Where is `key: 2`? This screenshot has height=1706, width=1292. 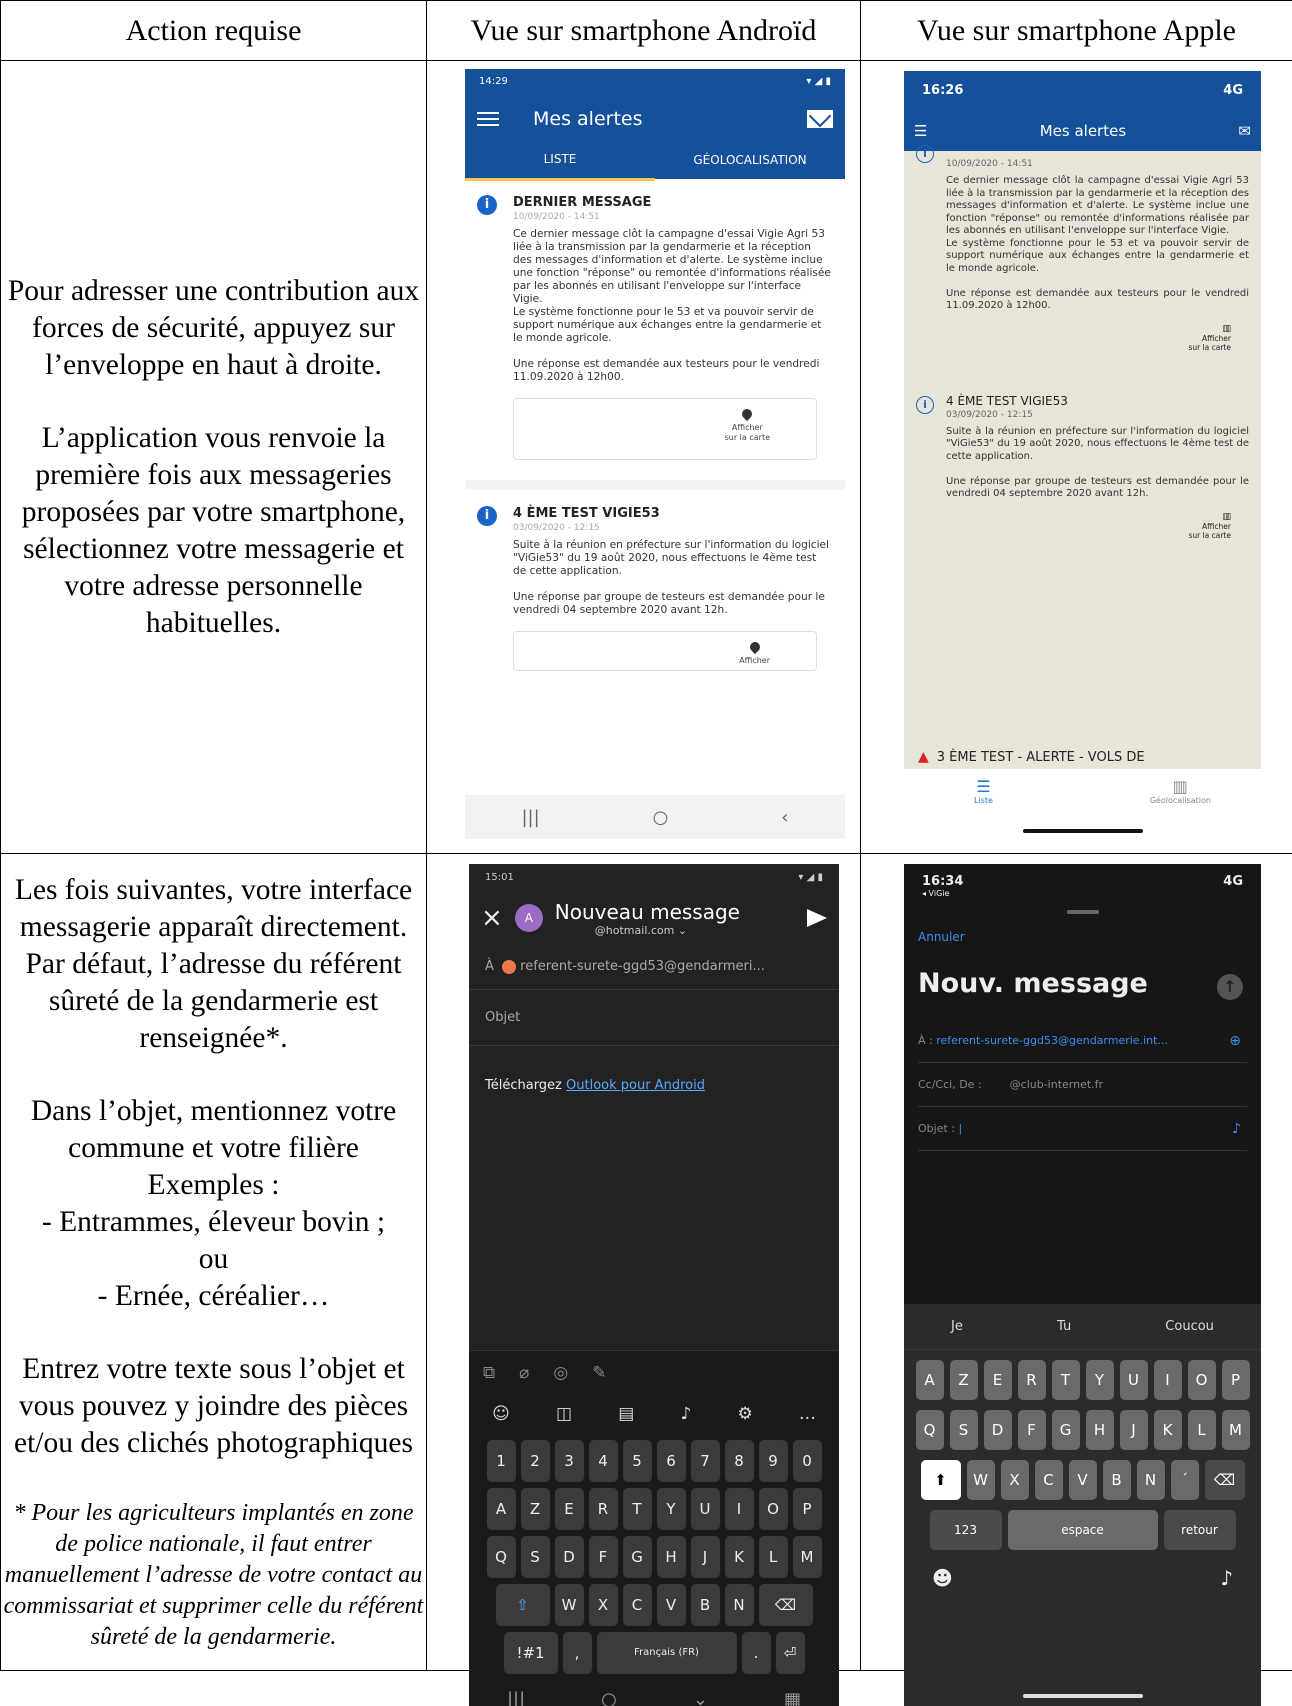 key: 2 is located at coordinates (535, 1461).